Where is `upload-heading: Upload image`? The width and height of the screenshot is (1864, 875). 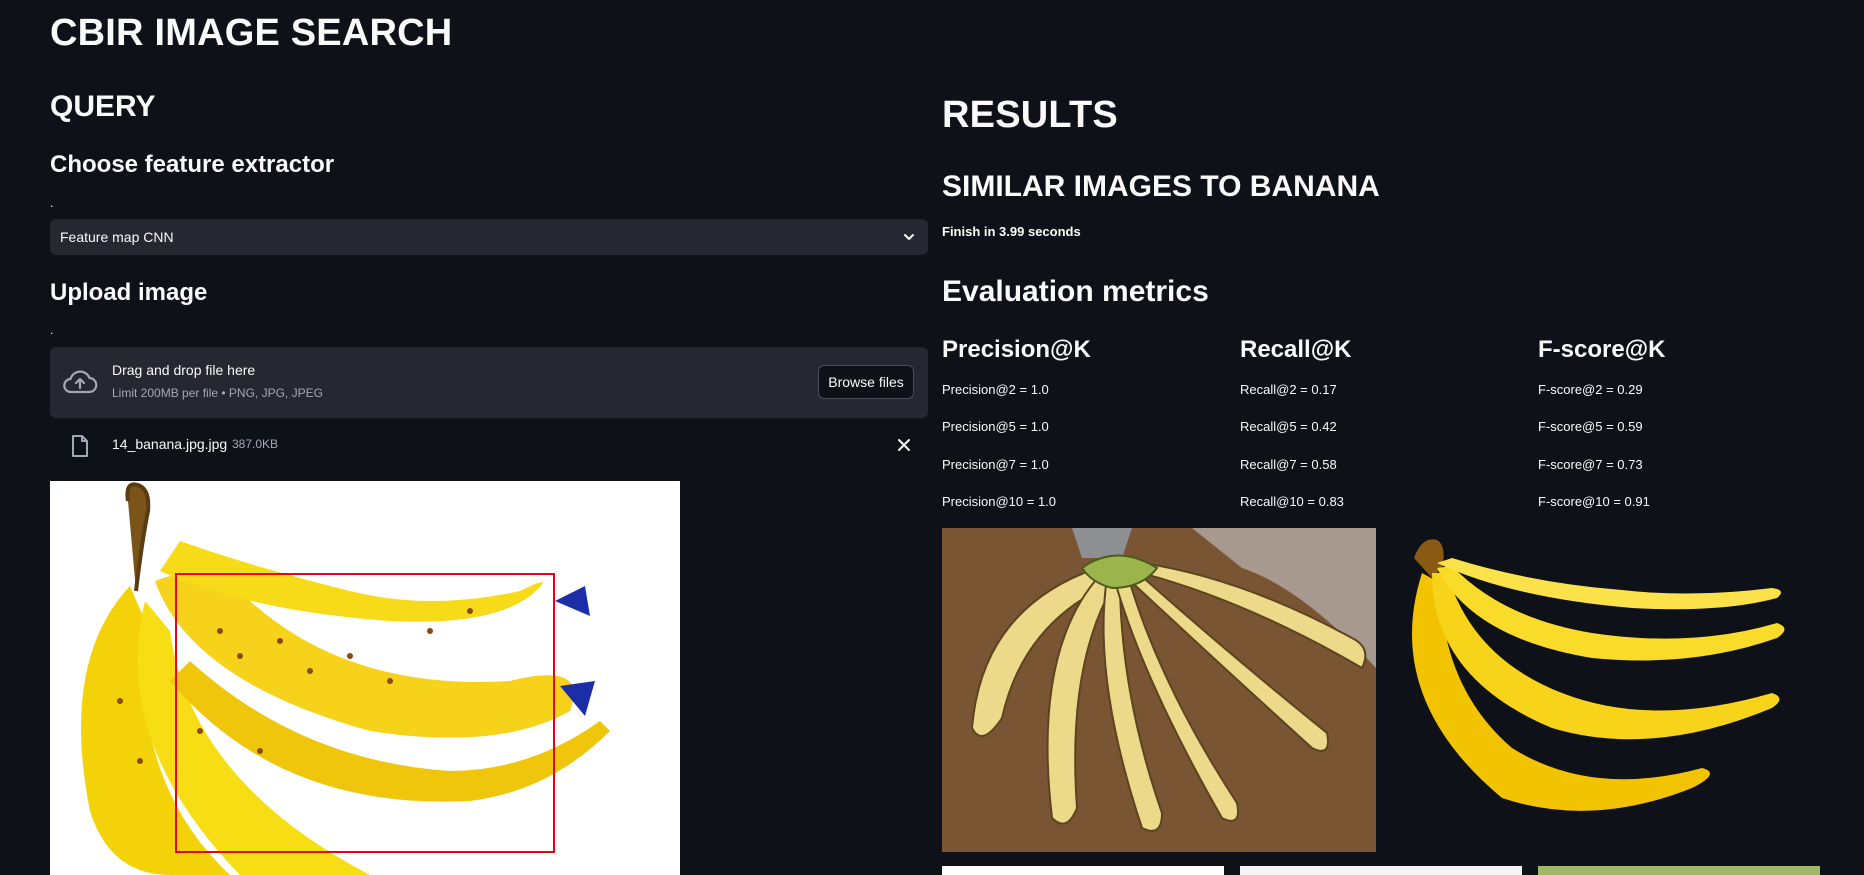 upload-heading: Upload image is located at coordinates (129, 292).